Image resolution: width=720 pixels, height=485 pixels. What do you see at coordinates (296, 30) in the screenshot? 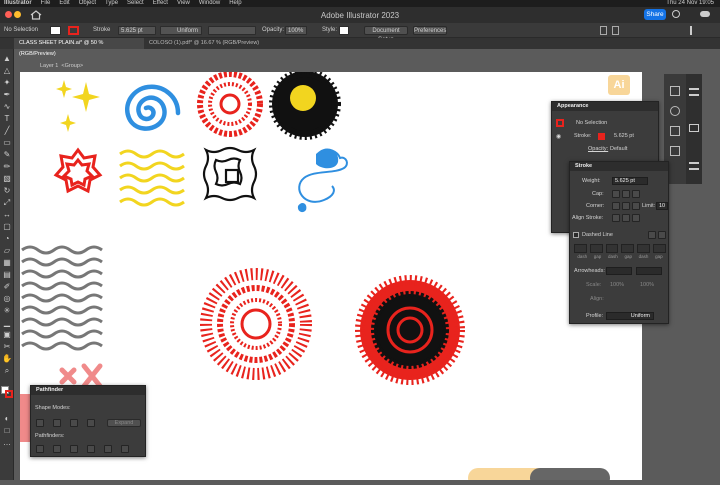
I see `opacity-field: 100%` at bounding box center [296, 30].